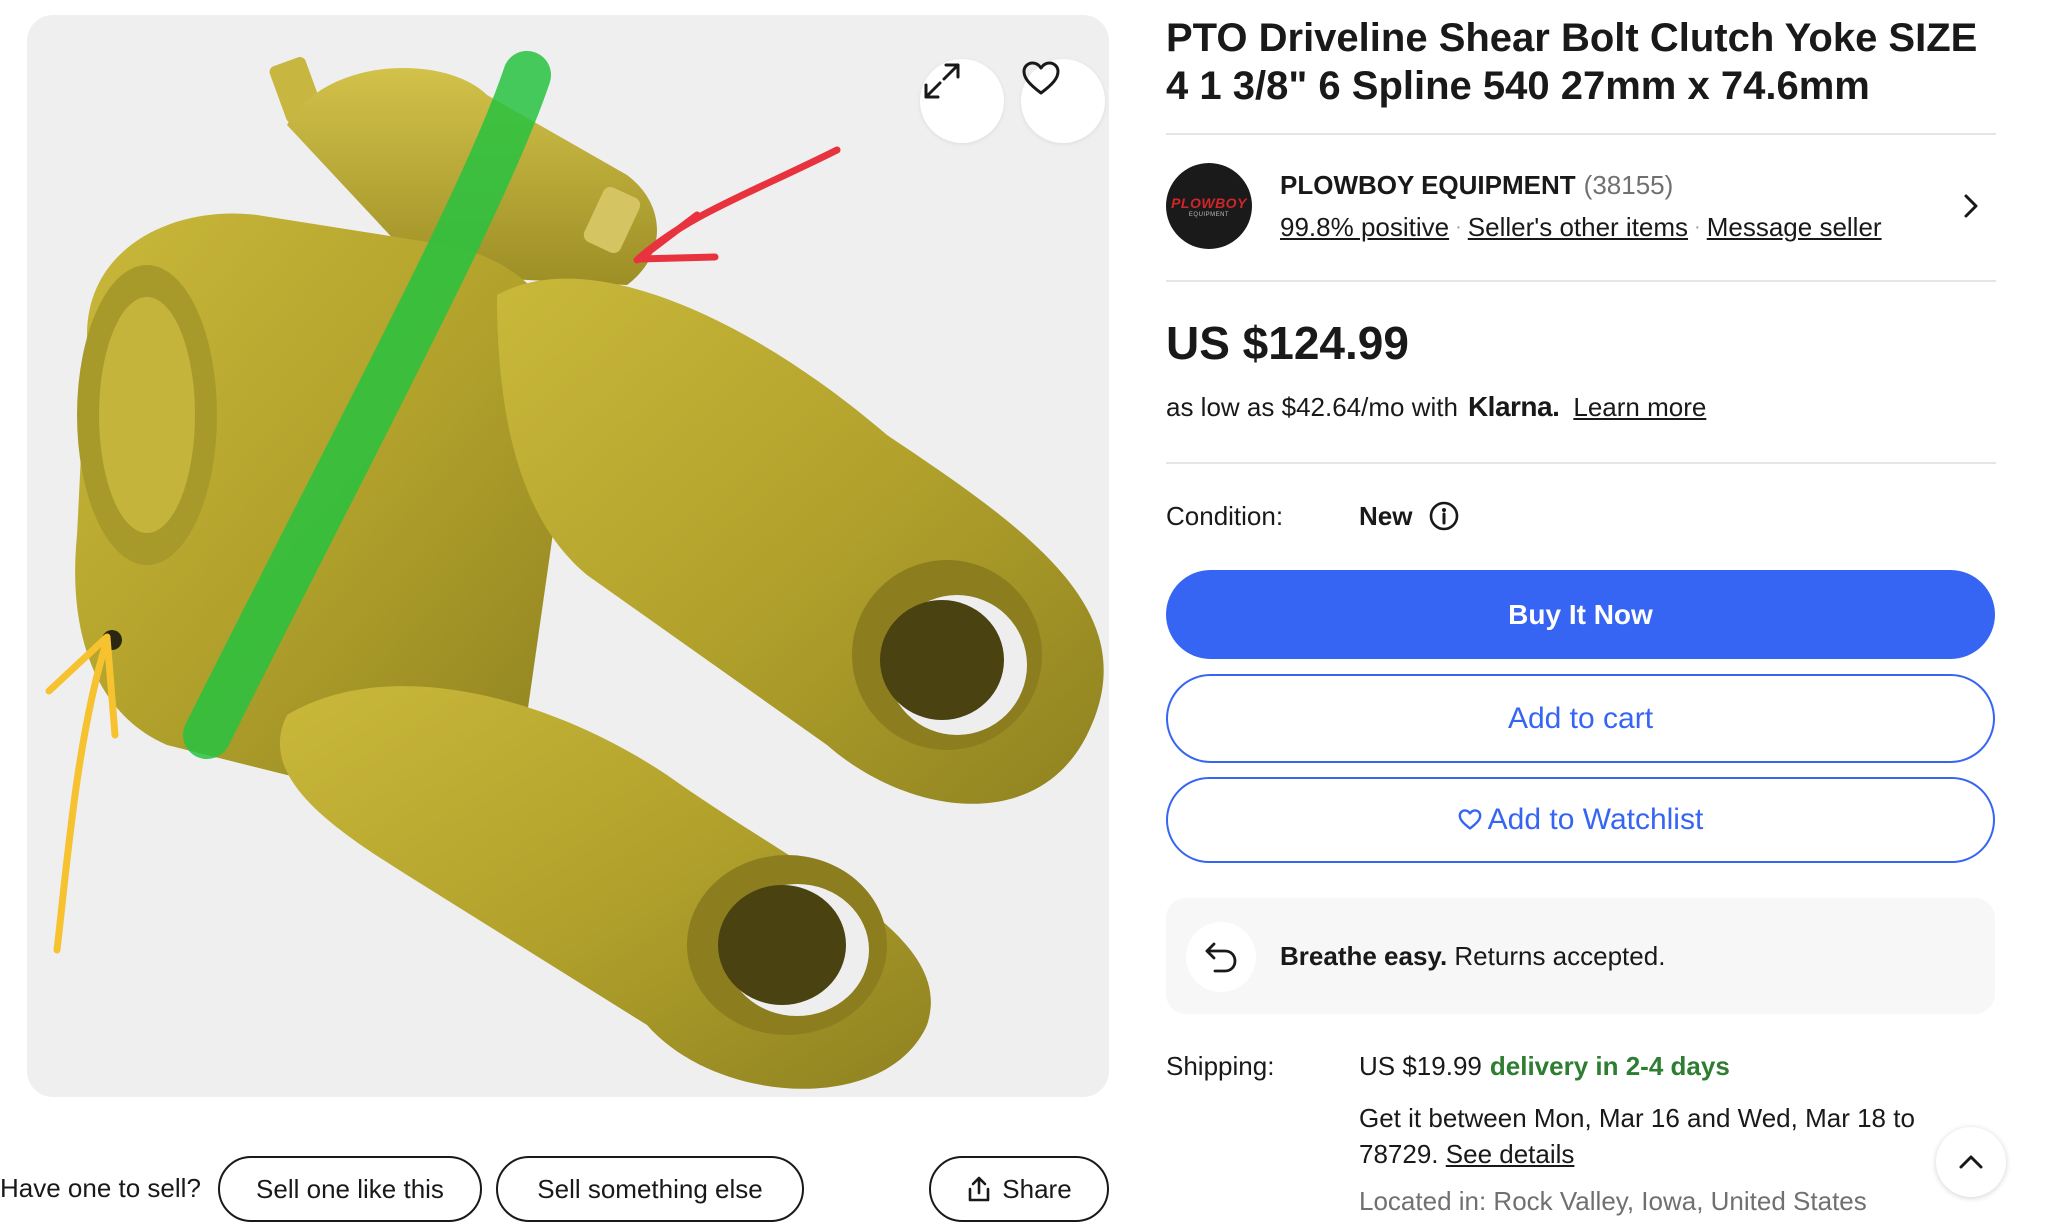 The height and width of the screenshot is (1225, 2048). What do you see at coordinates (1971, 206) in the screenshot?
I see `chevron-right-icon` at bounding box center [1971, 206].